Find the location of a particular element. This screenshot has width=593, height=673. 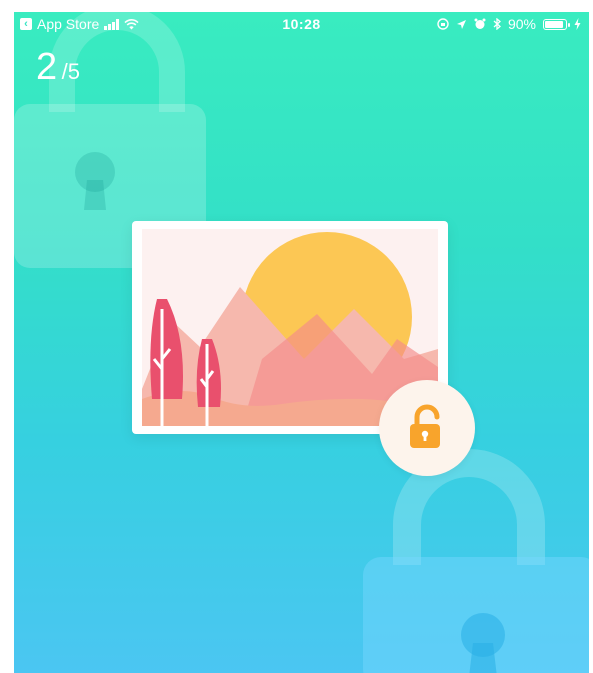

location-icon is located at coordinates (461, 24).